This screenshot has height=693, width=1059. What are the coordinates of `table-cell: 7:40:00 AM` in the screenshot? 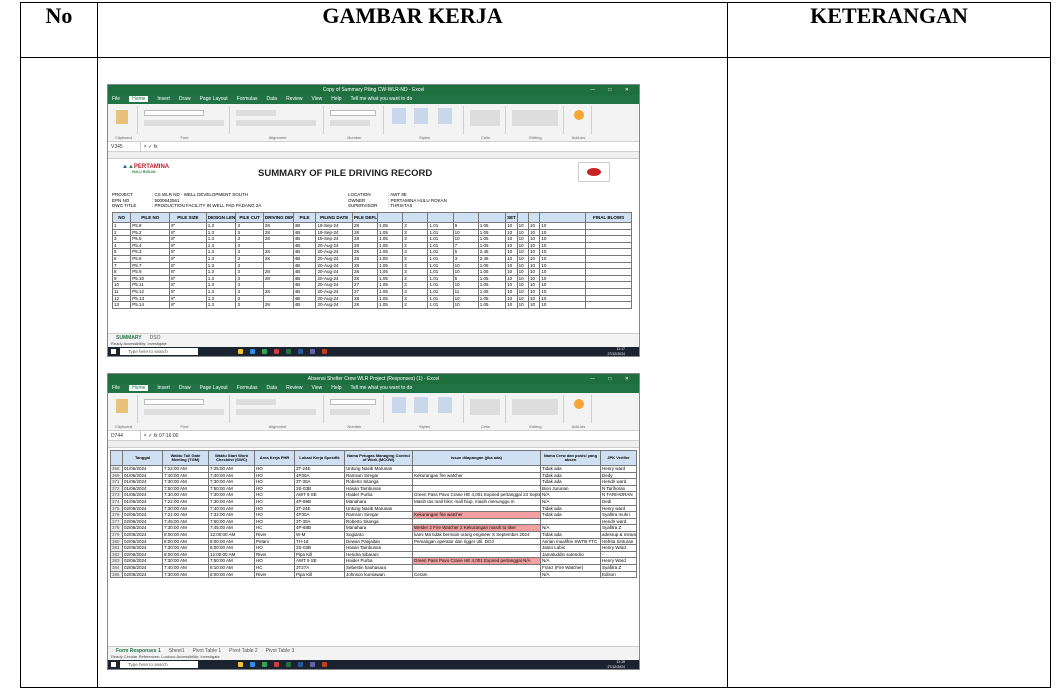 It's located at (231, 475).